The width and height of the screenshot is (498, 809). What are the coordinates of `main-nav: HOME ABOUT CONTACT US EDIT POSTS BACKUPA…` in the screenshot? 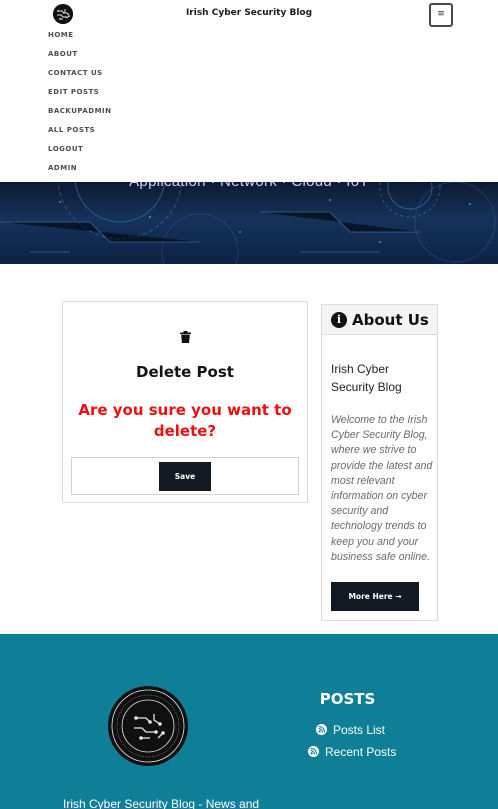 It's located at (80, 106).